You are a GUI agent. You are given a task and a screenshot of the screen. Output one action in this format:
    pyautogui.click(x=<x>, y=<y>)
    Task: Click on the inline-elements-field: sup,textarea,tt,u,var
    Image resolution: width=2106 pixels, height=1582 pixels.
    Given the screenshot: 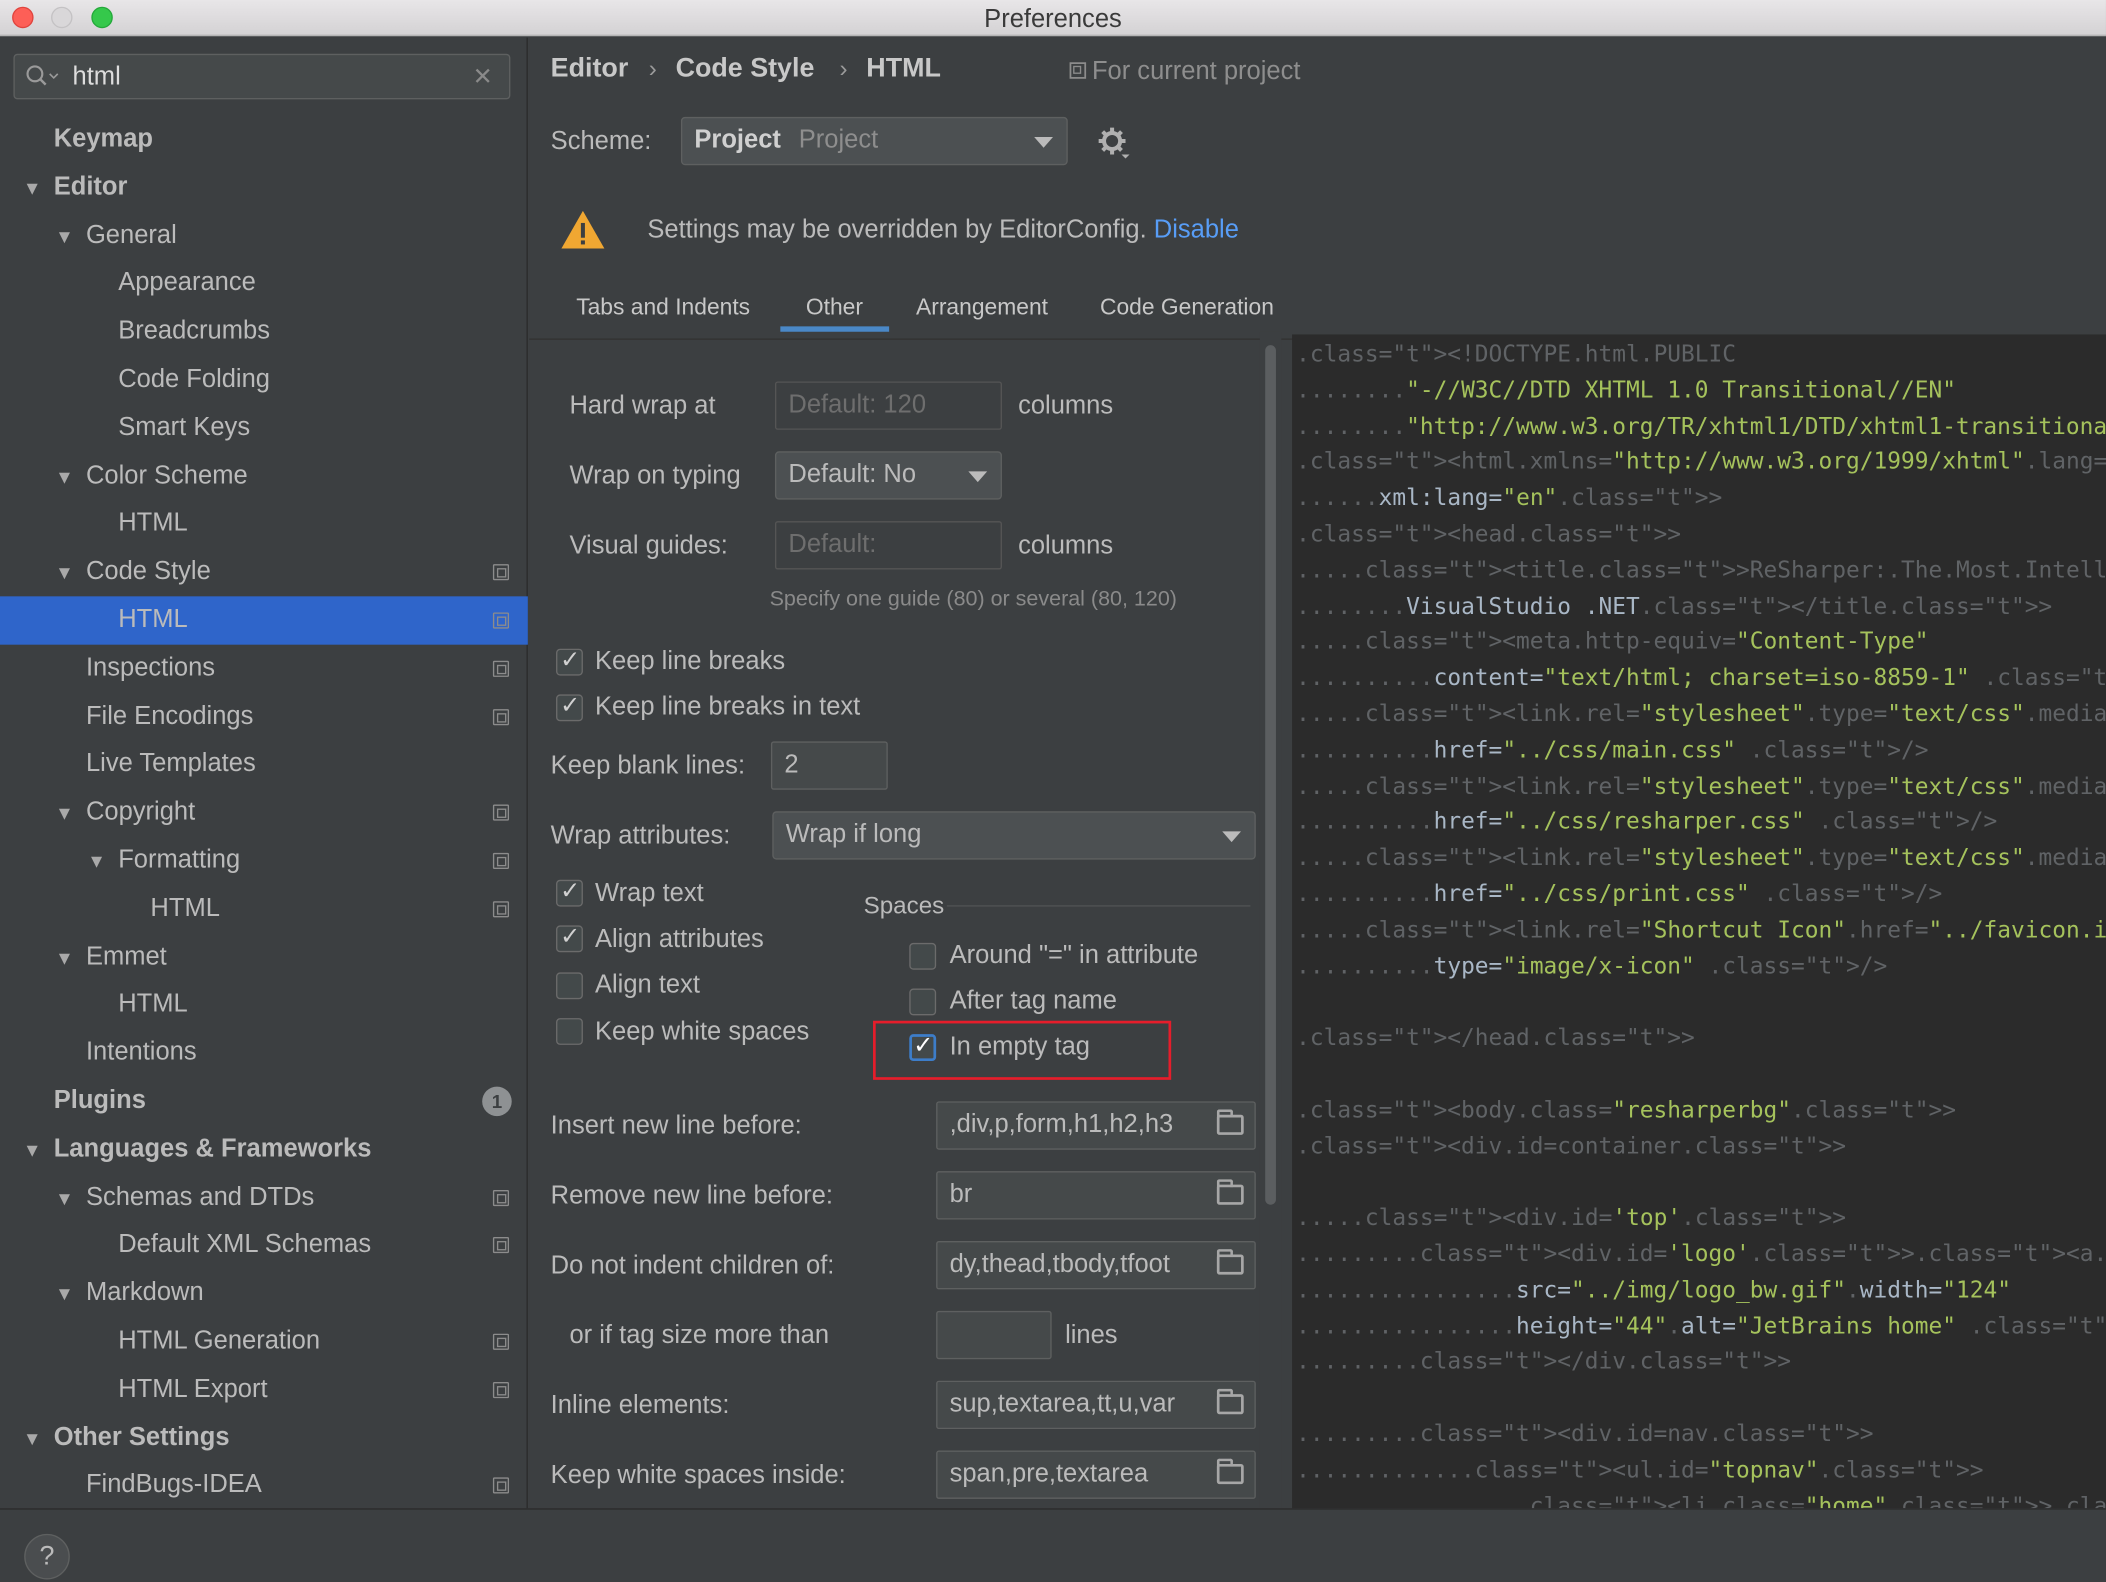 What is the action you would take?
    pyautogui.click(x=1096, y=1405)
    